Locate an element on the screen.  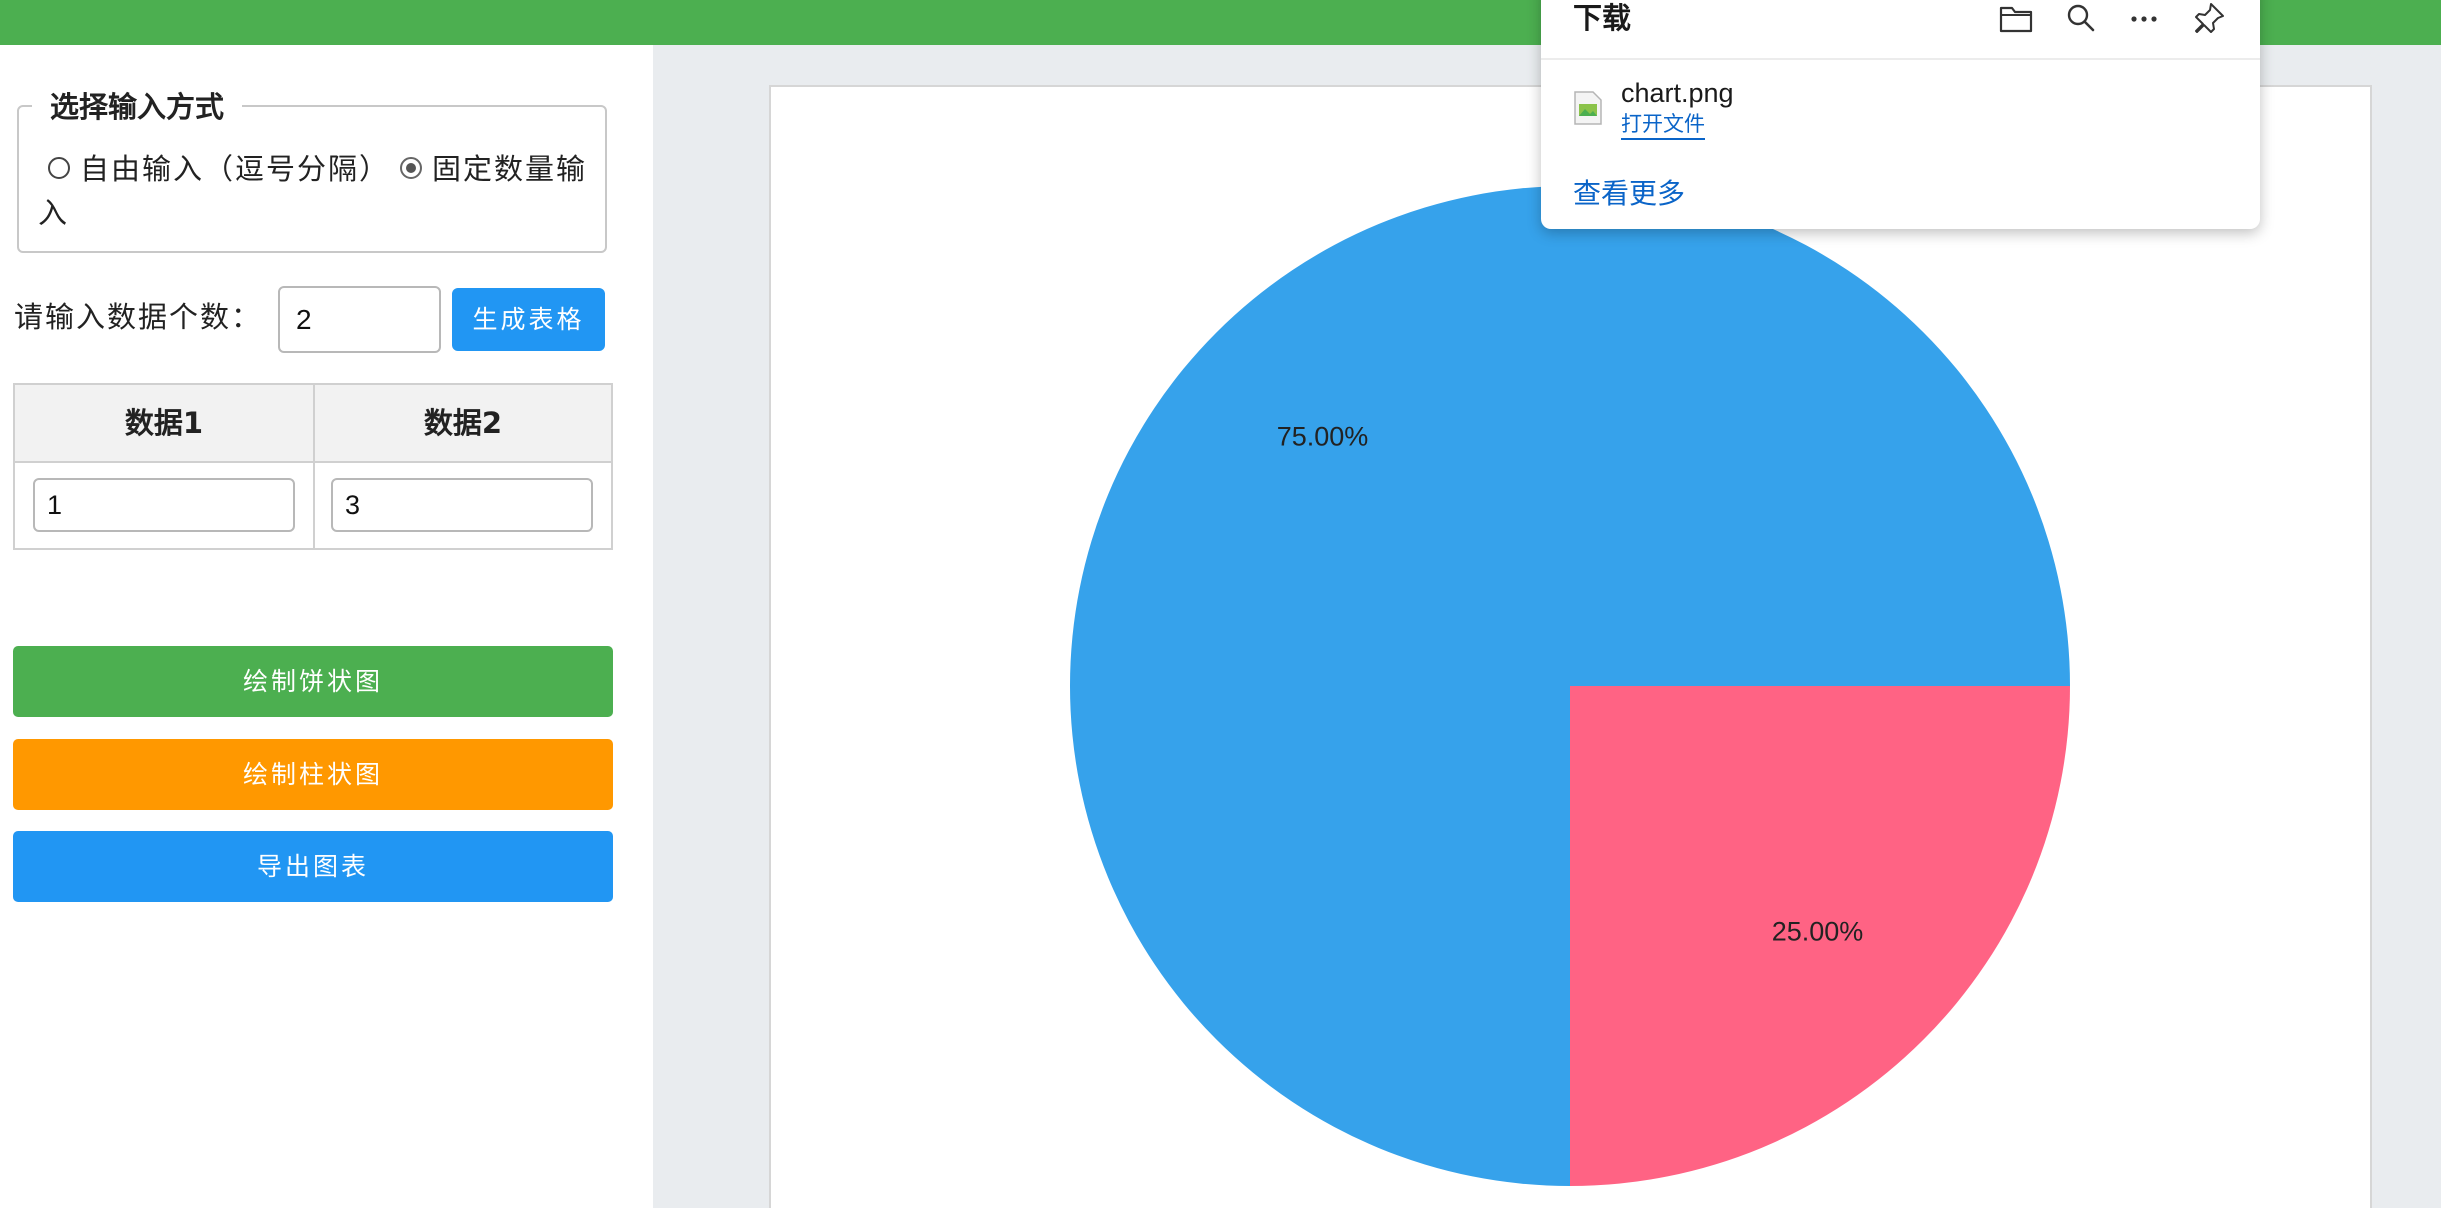
download-file-name: chart.png is located at coordinates (1677, 93).